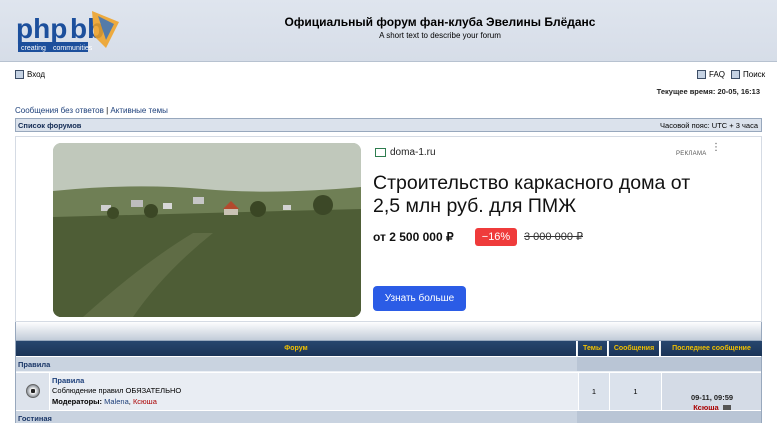 This screenshot has height=423, width=777. What do you see at coordinates (735, 74) in the screenshot?
I see `search-icon` at bounding box center [735, 74].